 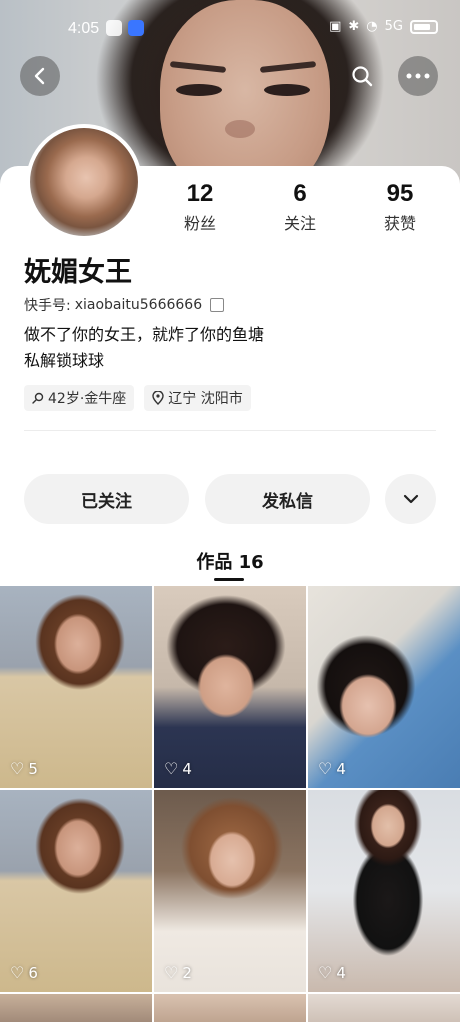 I want to click on followed-button: 已关注, so click(x=106, y=499).